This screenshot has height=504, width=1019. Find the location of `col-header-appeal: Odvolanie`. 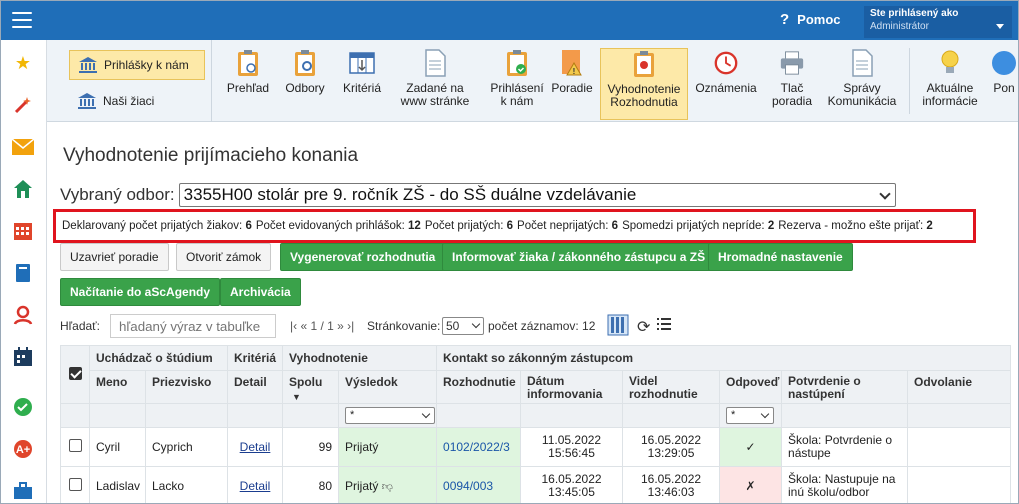

col-header-appeal: Odvolanie is located at coordinates (959, 387).